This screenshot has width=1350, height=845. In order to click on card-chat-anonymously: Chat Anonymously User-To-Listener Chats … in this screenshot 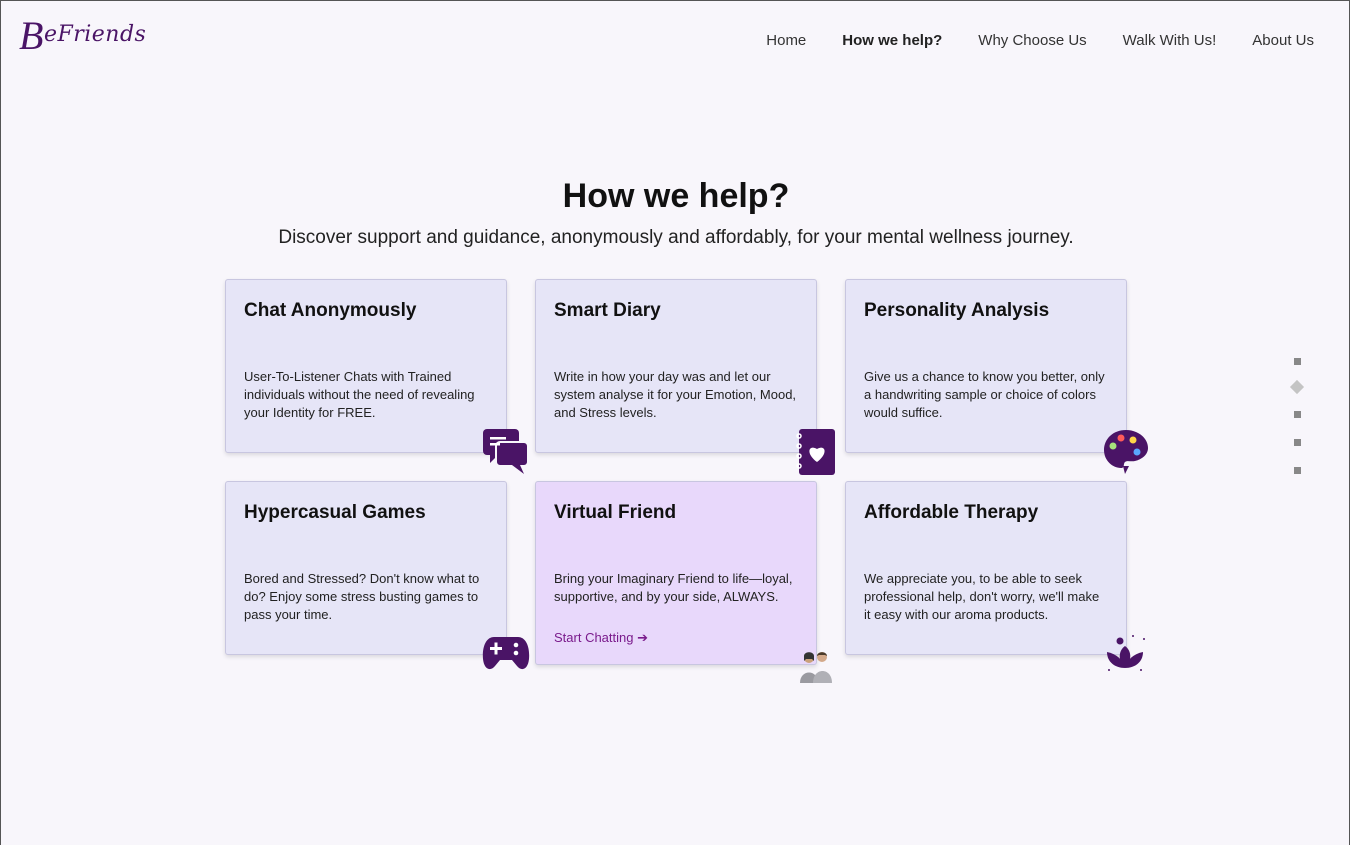, I will do `click(366, 366)`.